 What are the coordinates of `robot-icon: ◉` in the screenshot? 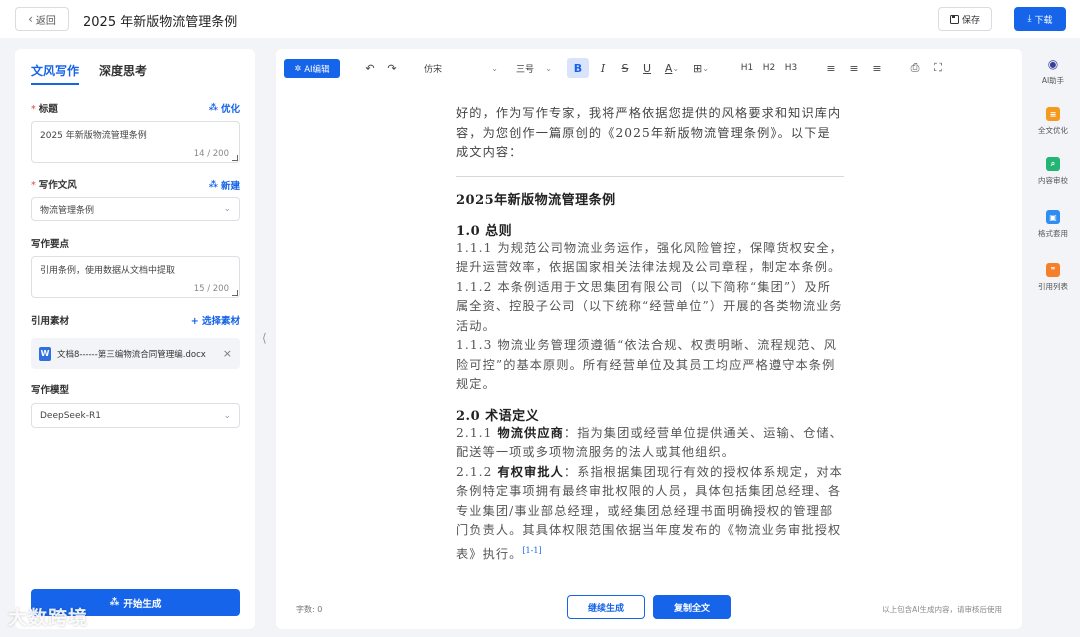 It's located at (1053, 64).